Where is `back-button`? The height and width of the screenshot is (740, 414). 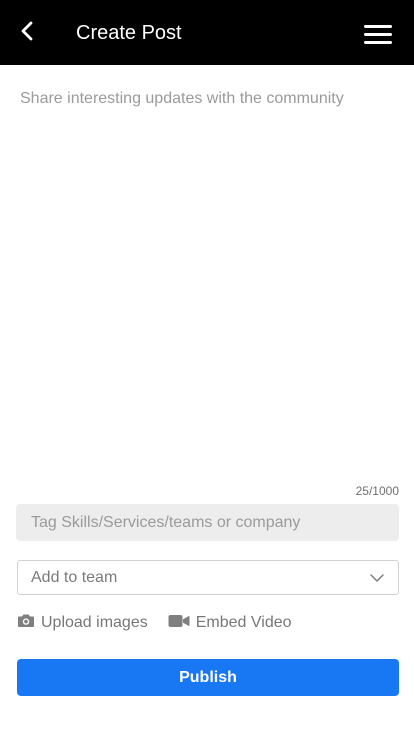
back-button is located at coordinates (27, 33).